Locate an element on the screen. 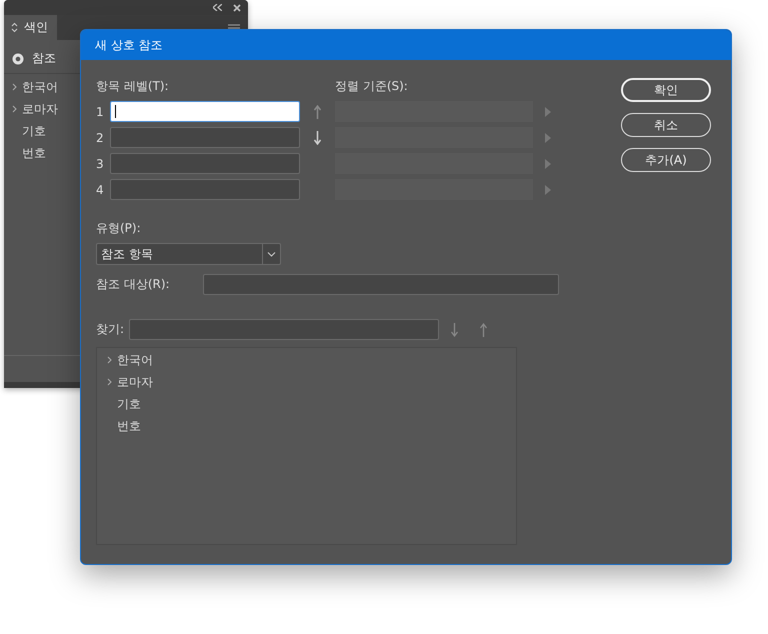  dialog-button: 확인 is located at coordinates (666, 90).